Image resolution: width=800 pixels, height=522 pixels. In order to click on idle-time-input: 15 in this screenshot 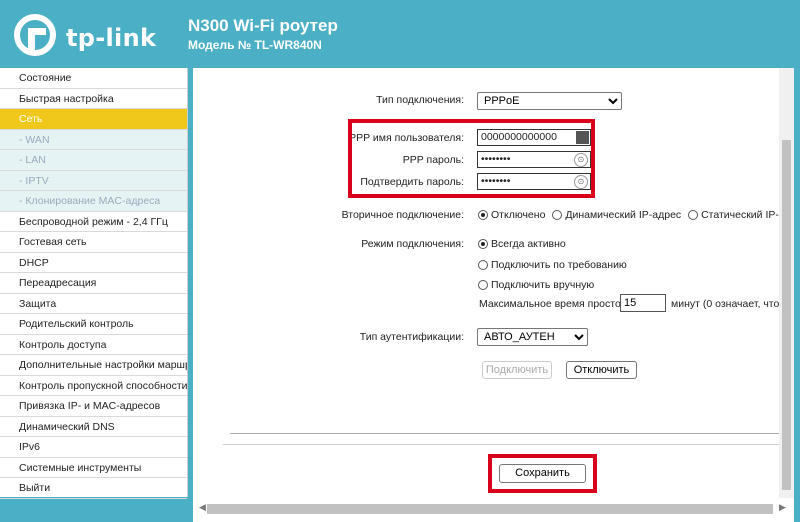, I will do `click(643, 303)`.